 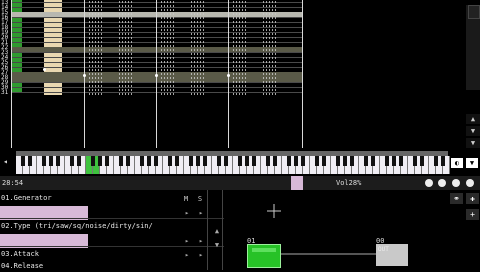 What do you see at coordinates (456, 198) in the screenshot?
I see `link-icon: ⚭` at bounding box center [456, 198].